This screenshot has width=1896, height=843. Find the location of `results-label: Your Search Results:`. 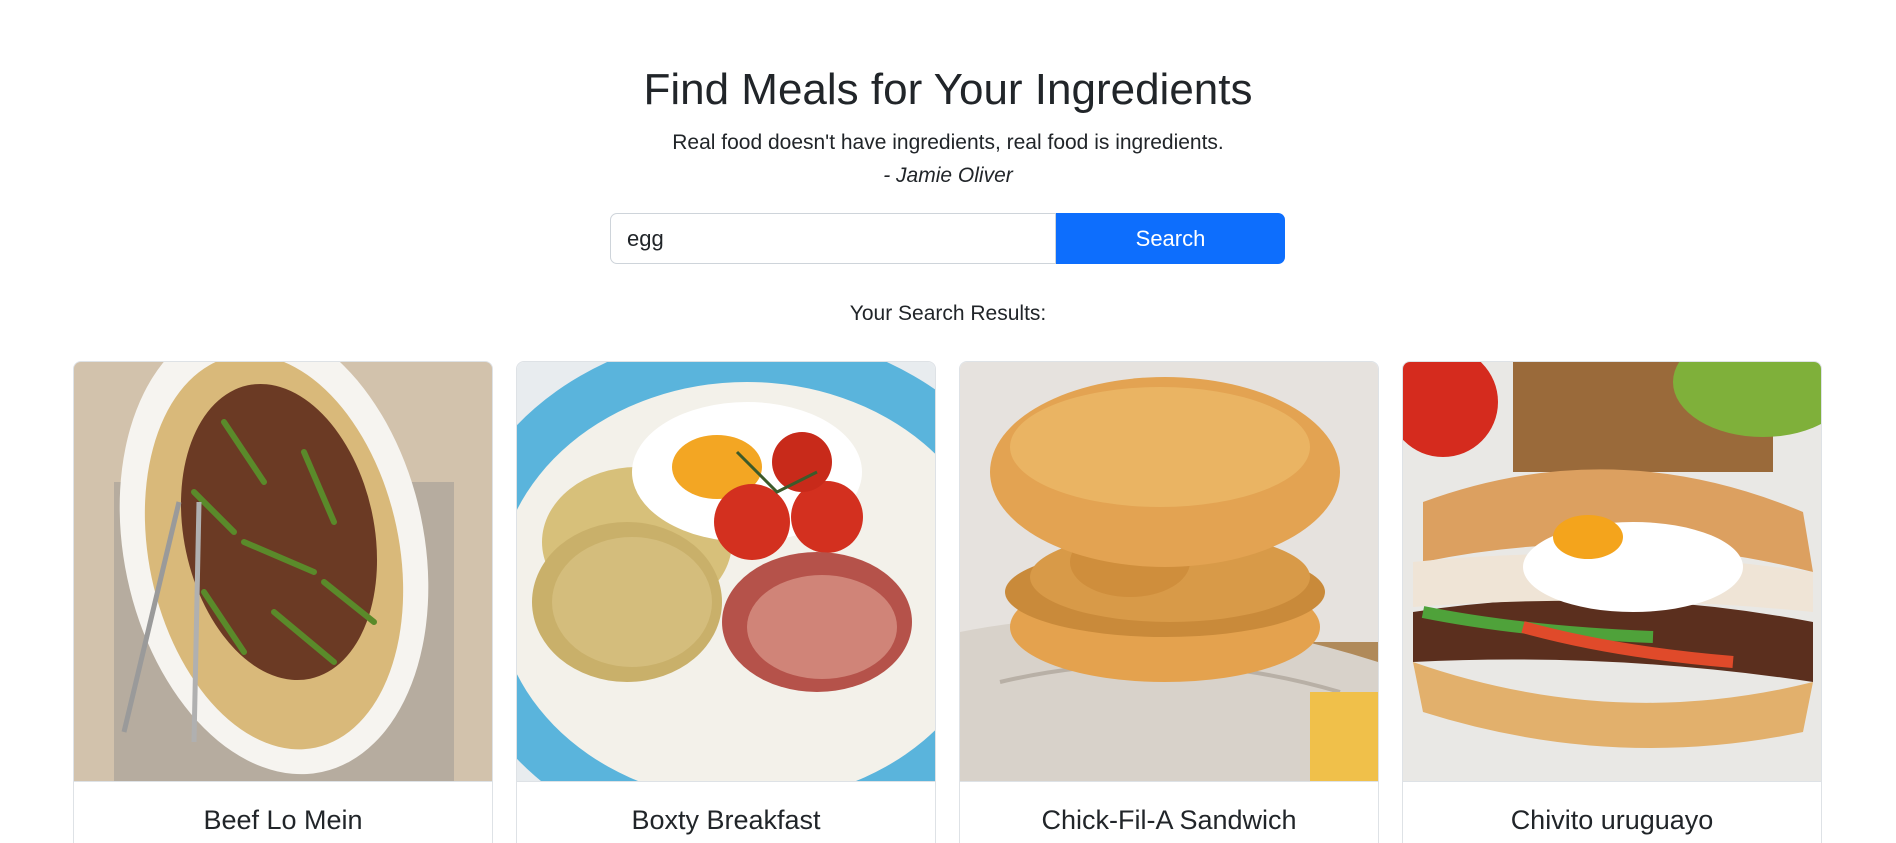

results-label: Your Search Results: is located at coordinates (948, 313).